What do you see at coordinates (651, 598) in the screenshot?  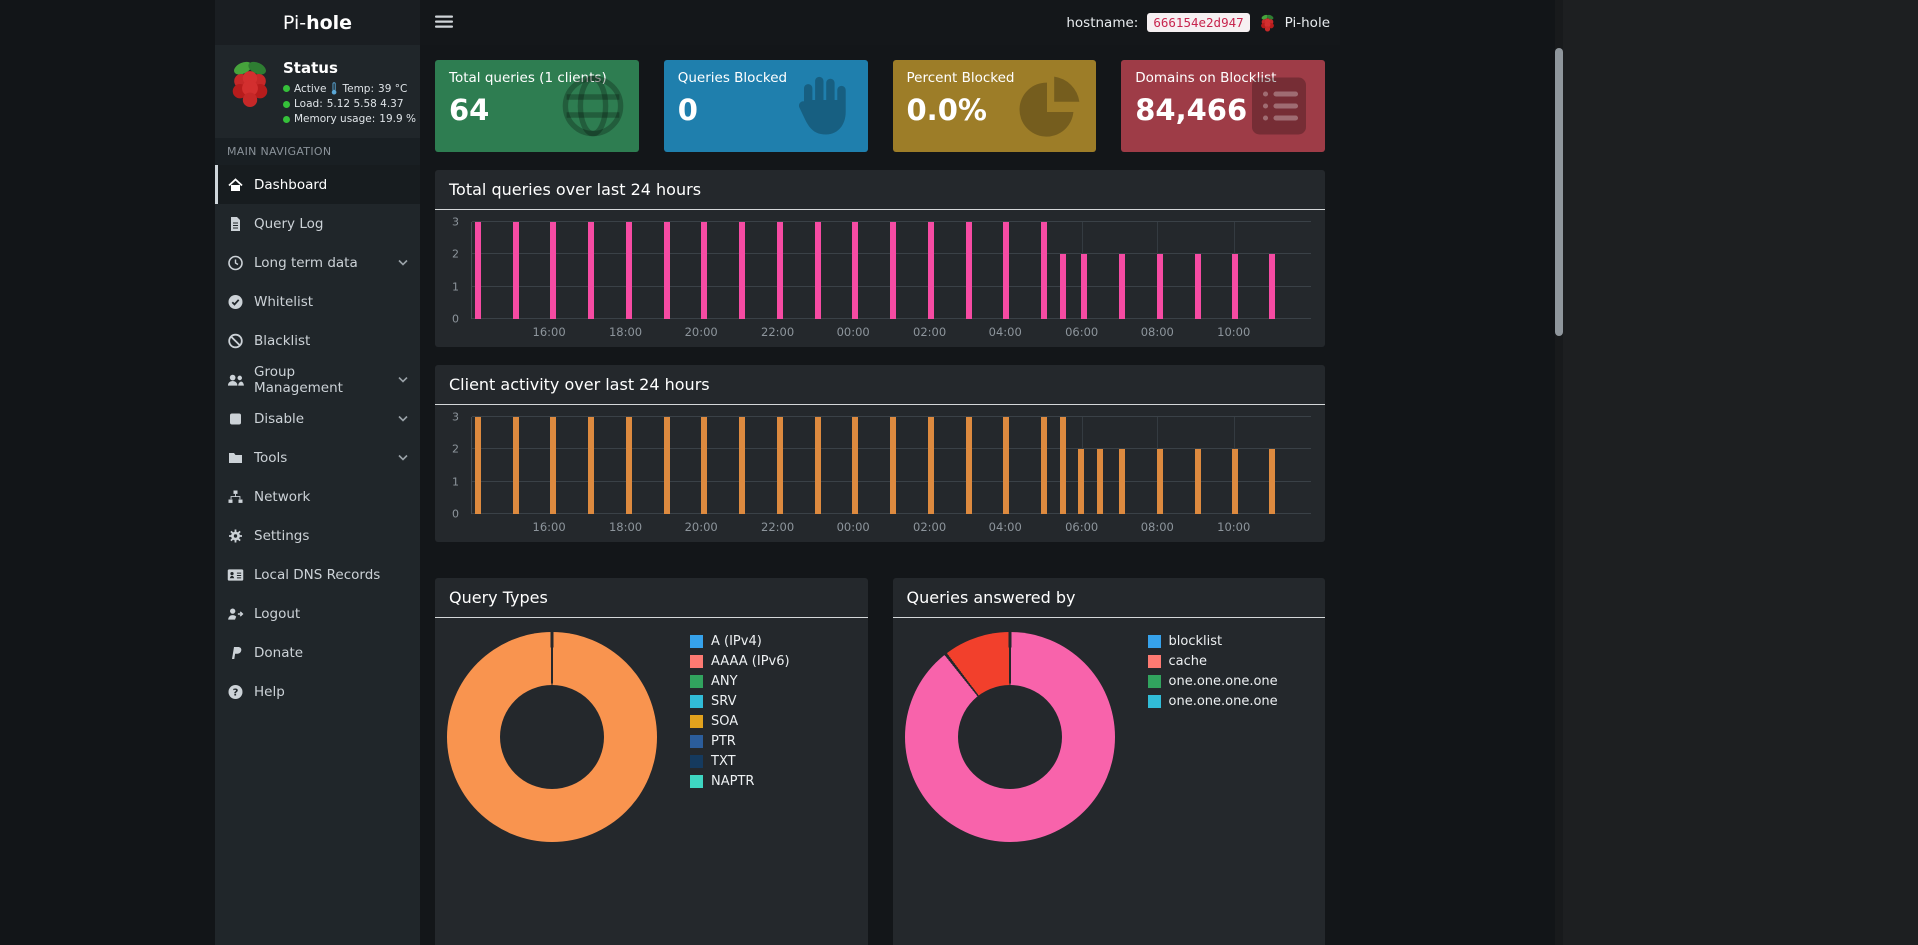 I see `panel-title: Query Types` at bounding box center [651, 598].